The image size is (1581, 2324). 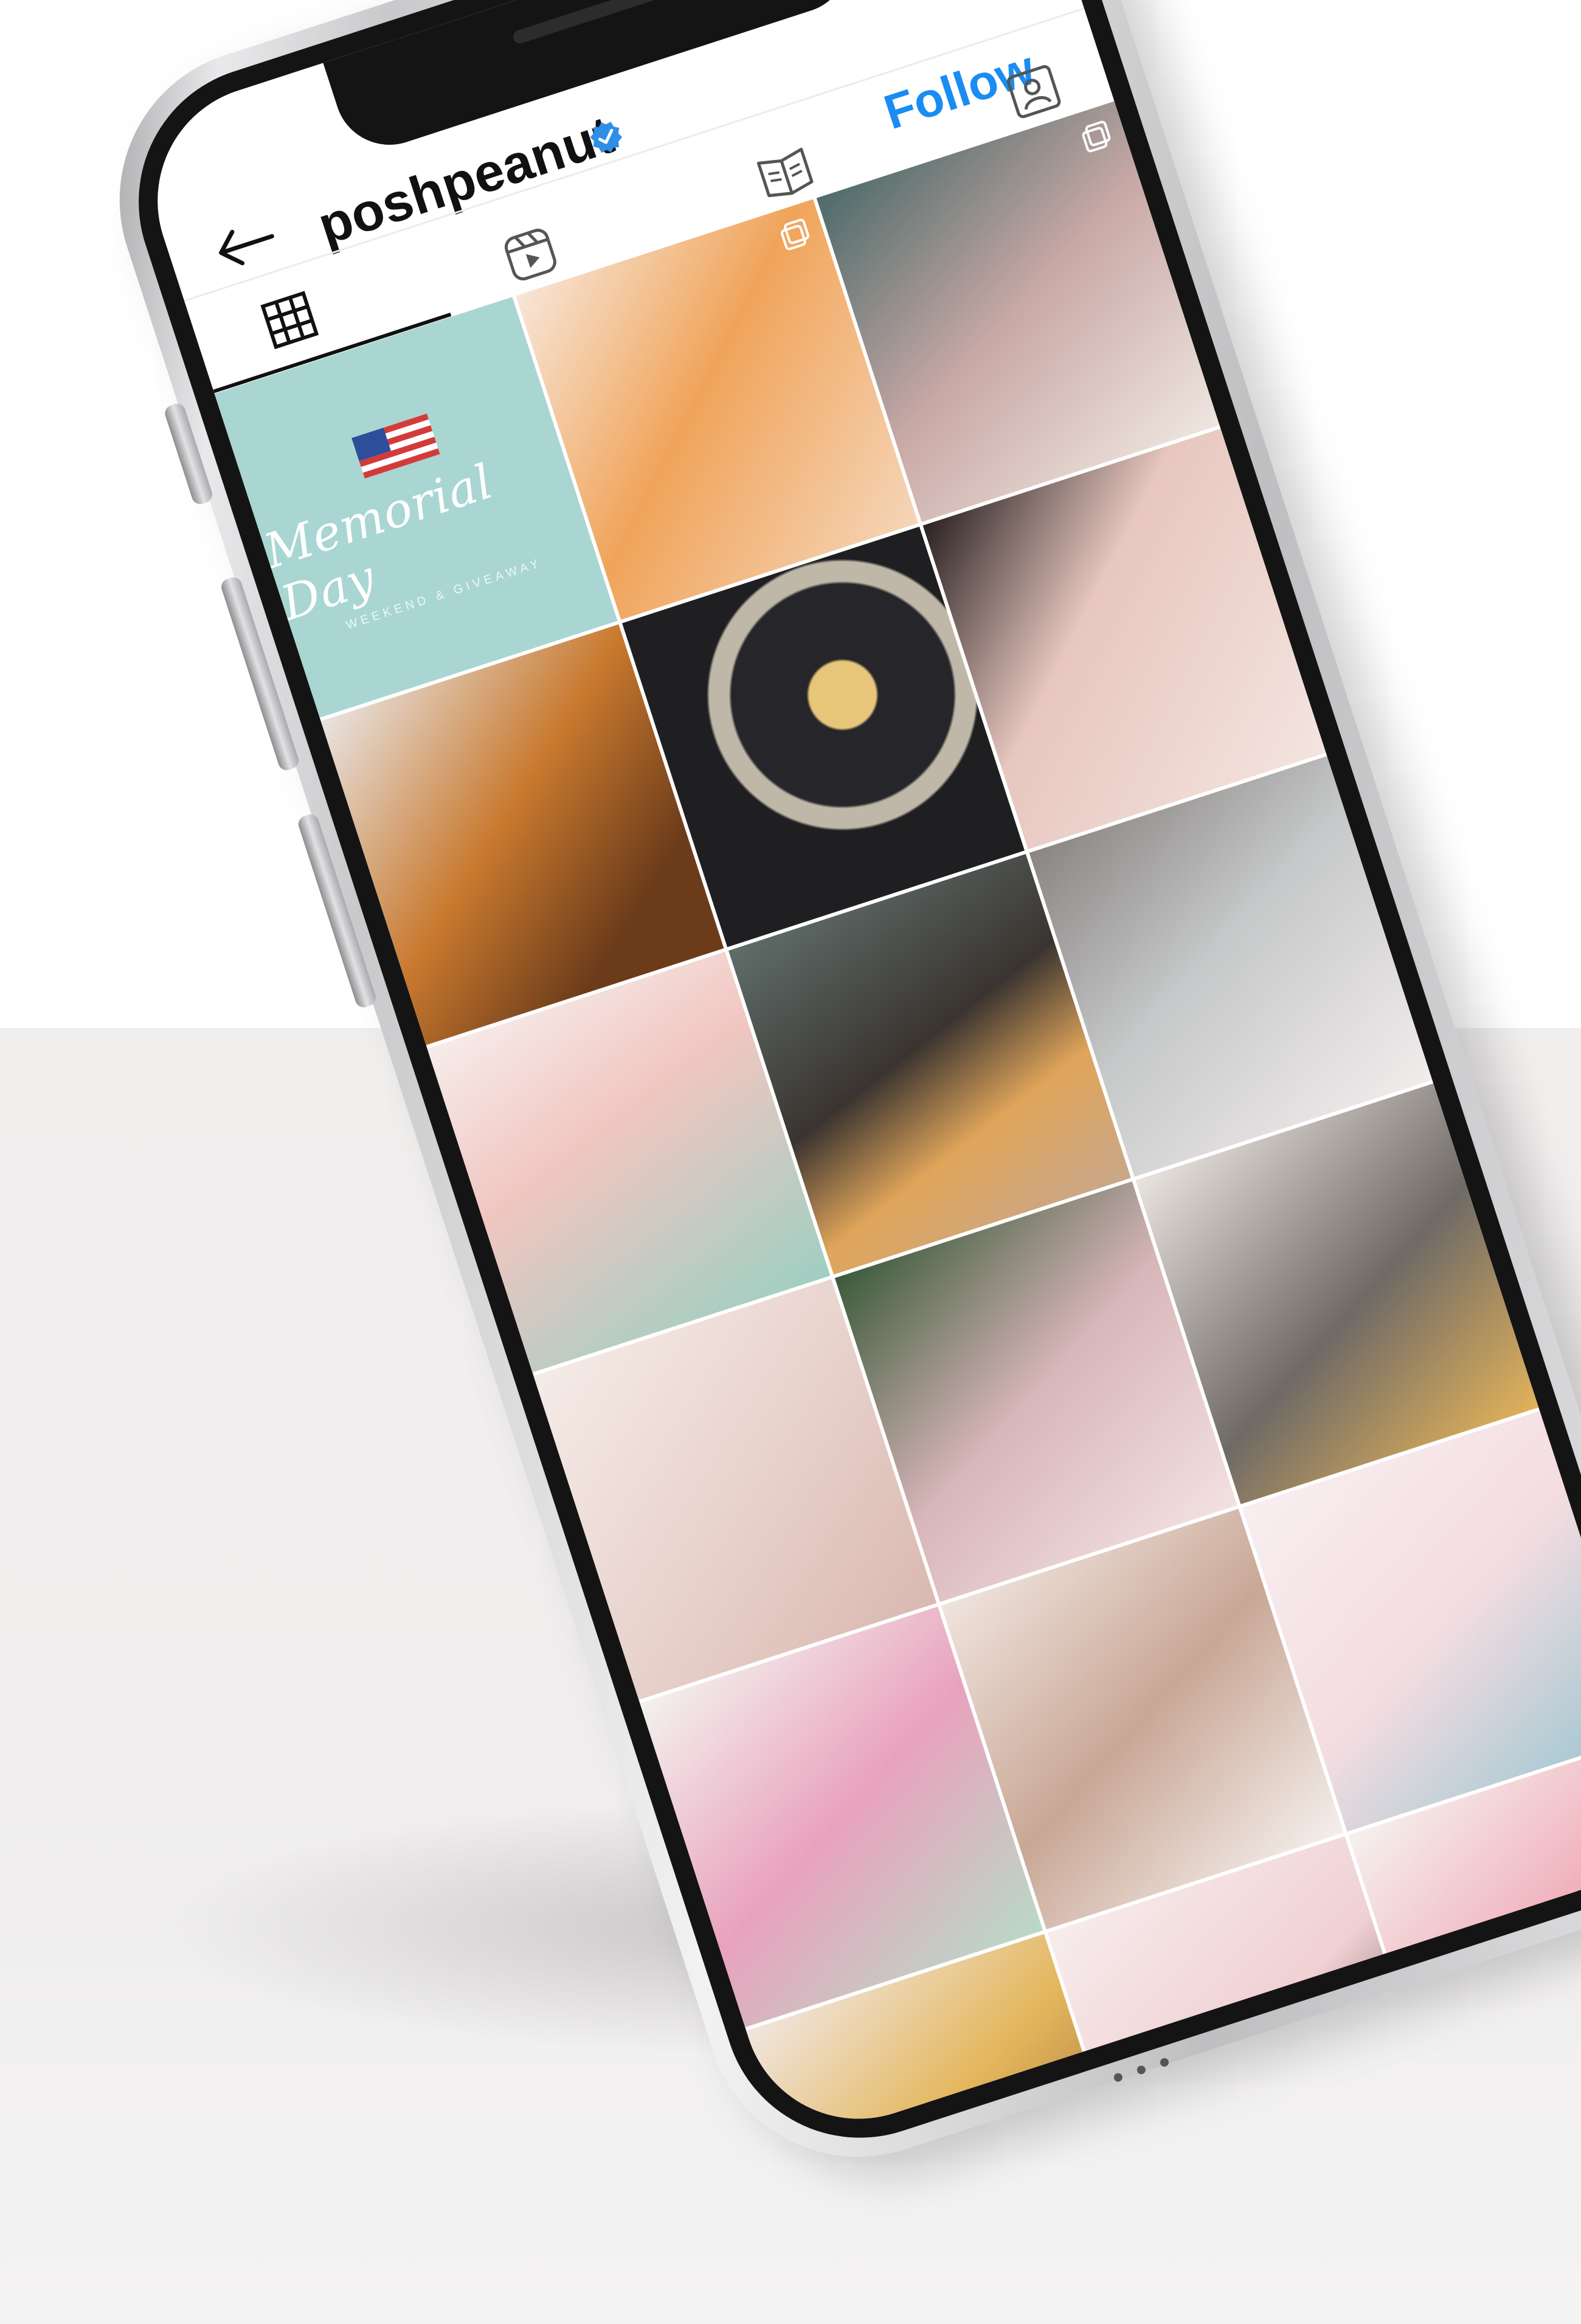 What do you see at coordinates (784, 171) in the screenshot?
I see `guides-icon` at bounding box center [784, 171].